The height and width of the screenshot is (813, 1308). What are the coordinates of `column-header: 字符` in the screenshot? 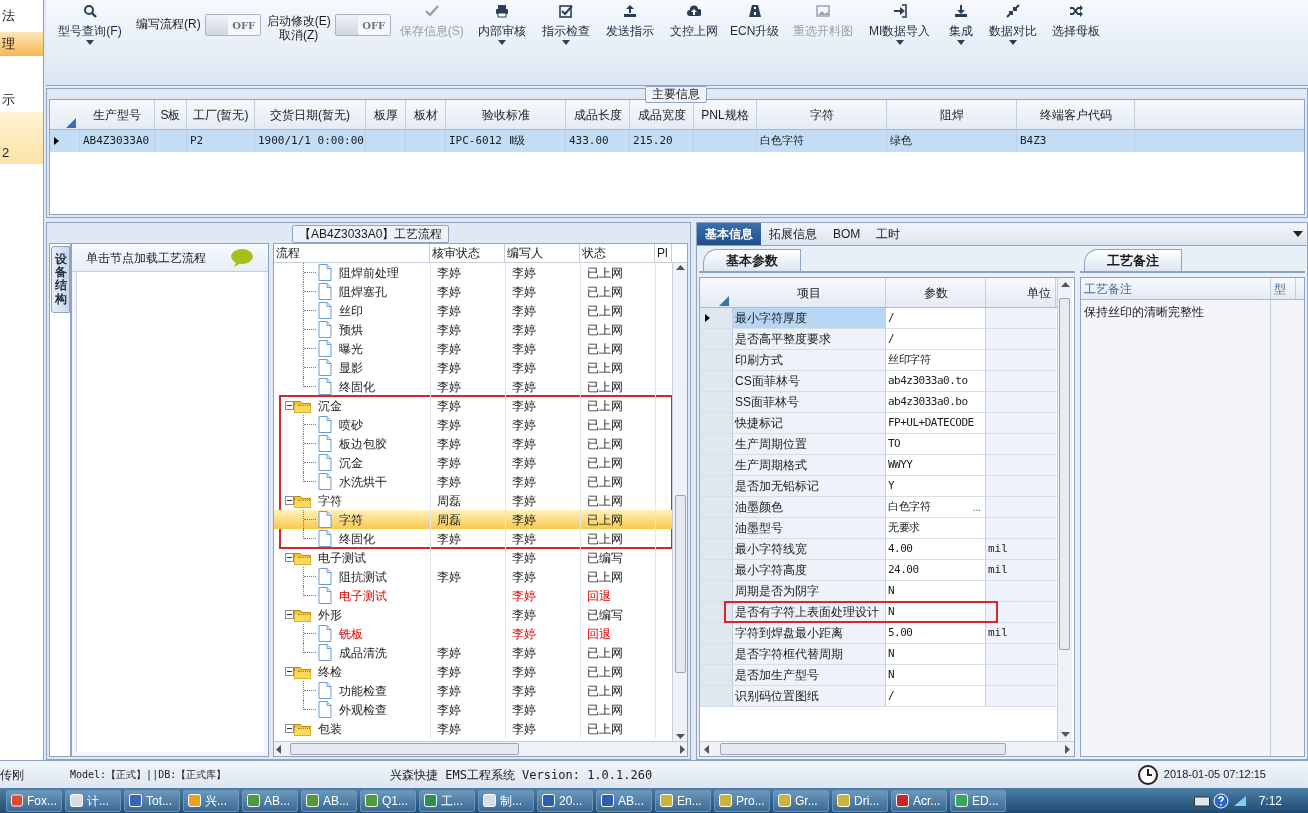 It's located at (822, 114).